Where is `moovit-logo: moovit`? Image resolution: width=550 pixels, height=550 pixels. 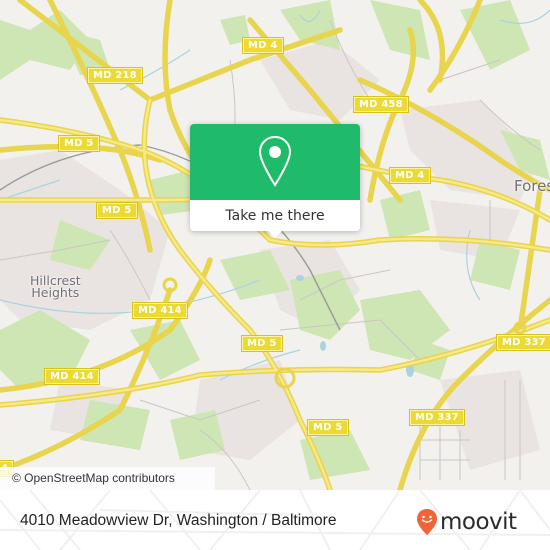 moovit-logo: moovit is located at coordinates (466, 522).